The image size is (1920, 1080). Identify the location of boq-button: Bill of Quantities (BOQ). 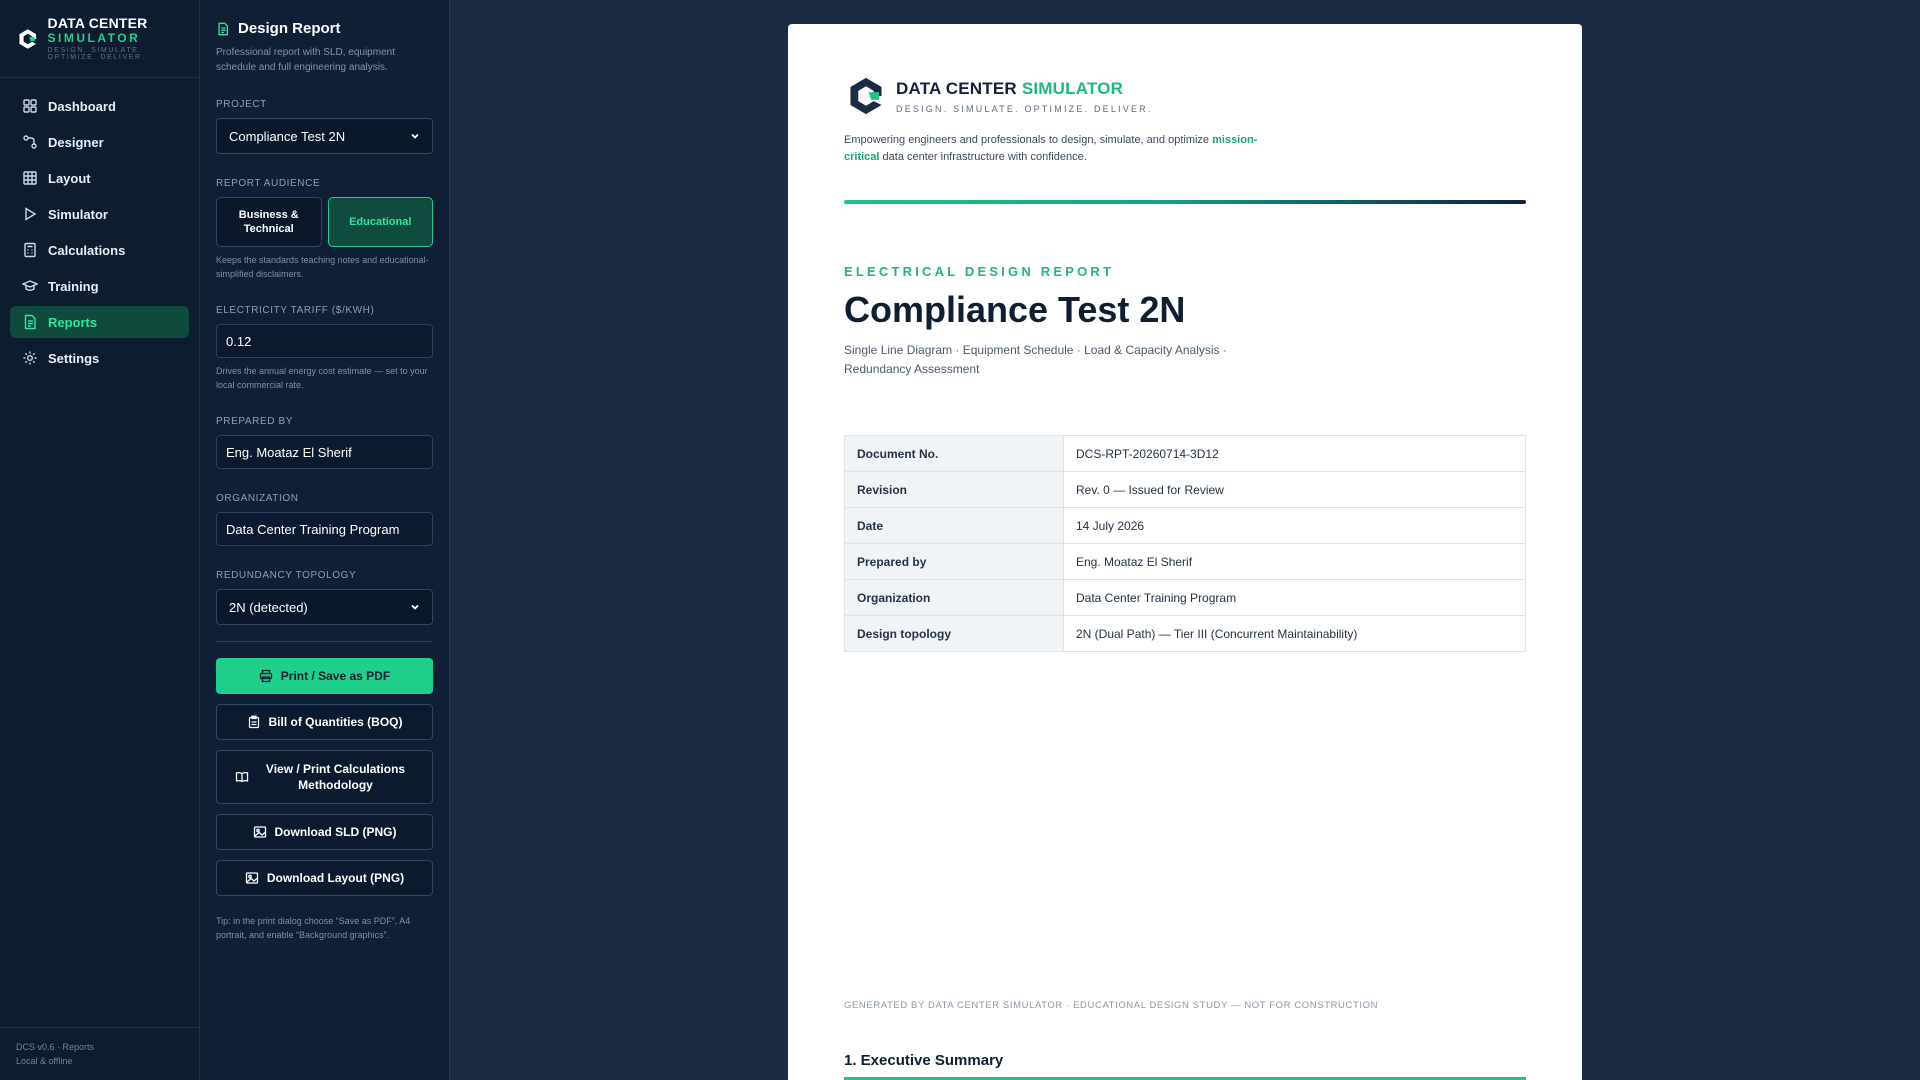
(324, 722).